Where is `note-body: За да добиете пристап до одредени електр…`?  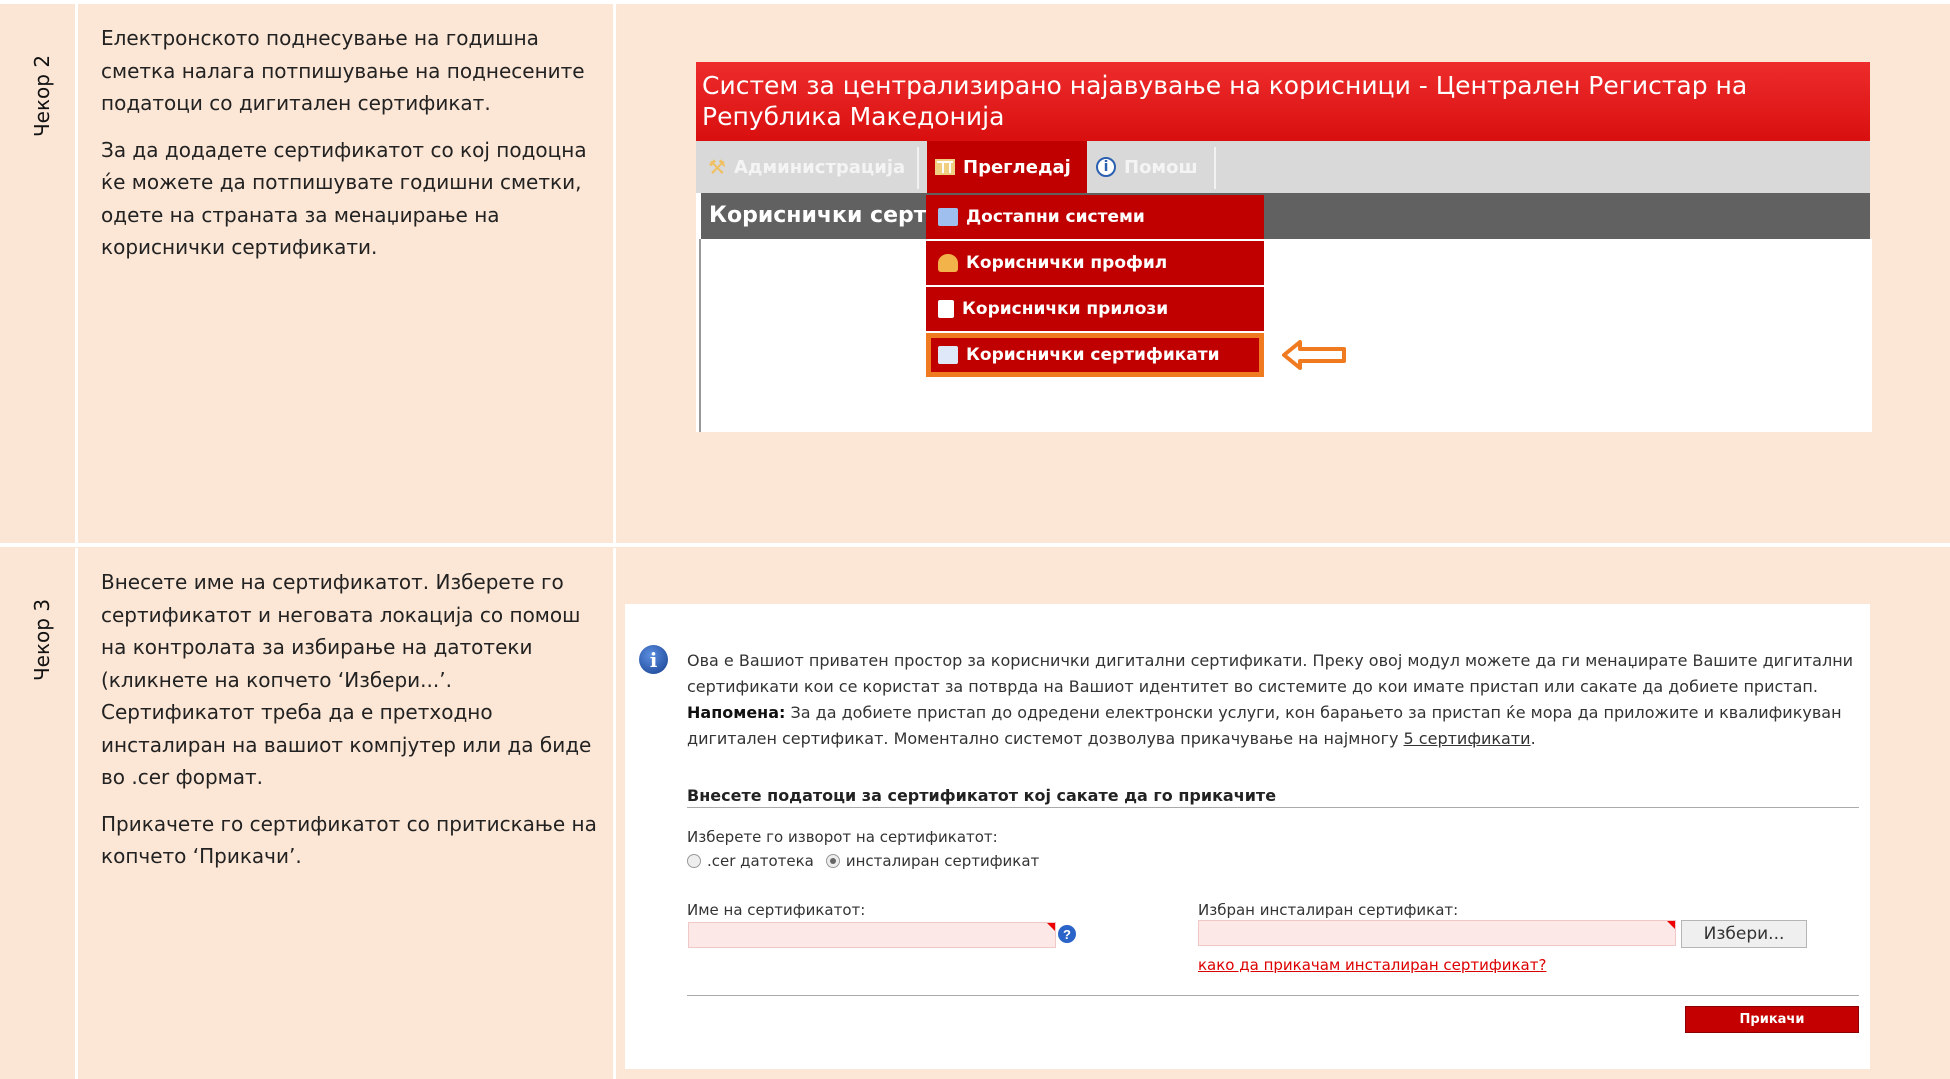 note-body: За да добиете пристап до одредени електр… is located at coordinates (1264, 725).